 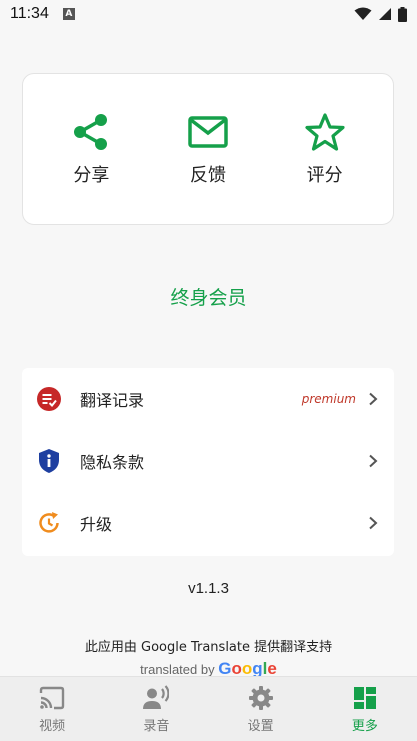 I want to click on nav-item-recording-label: 录音, so click(x=156, y=726).